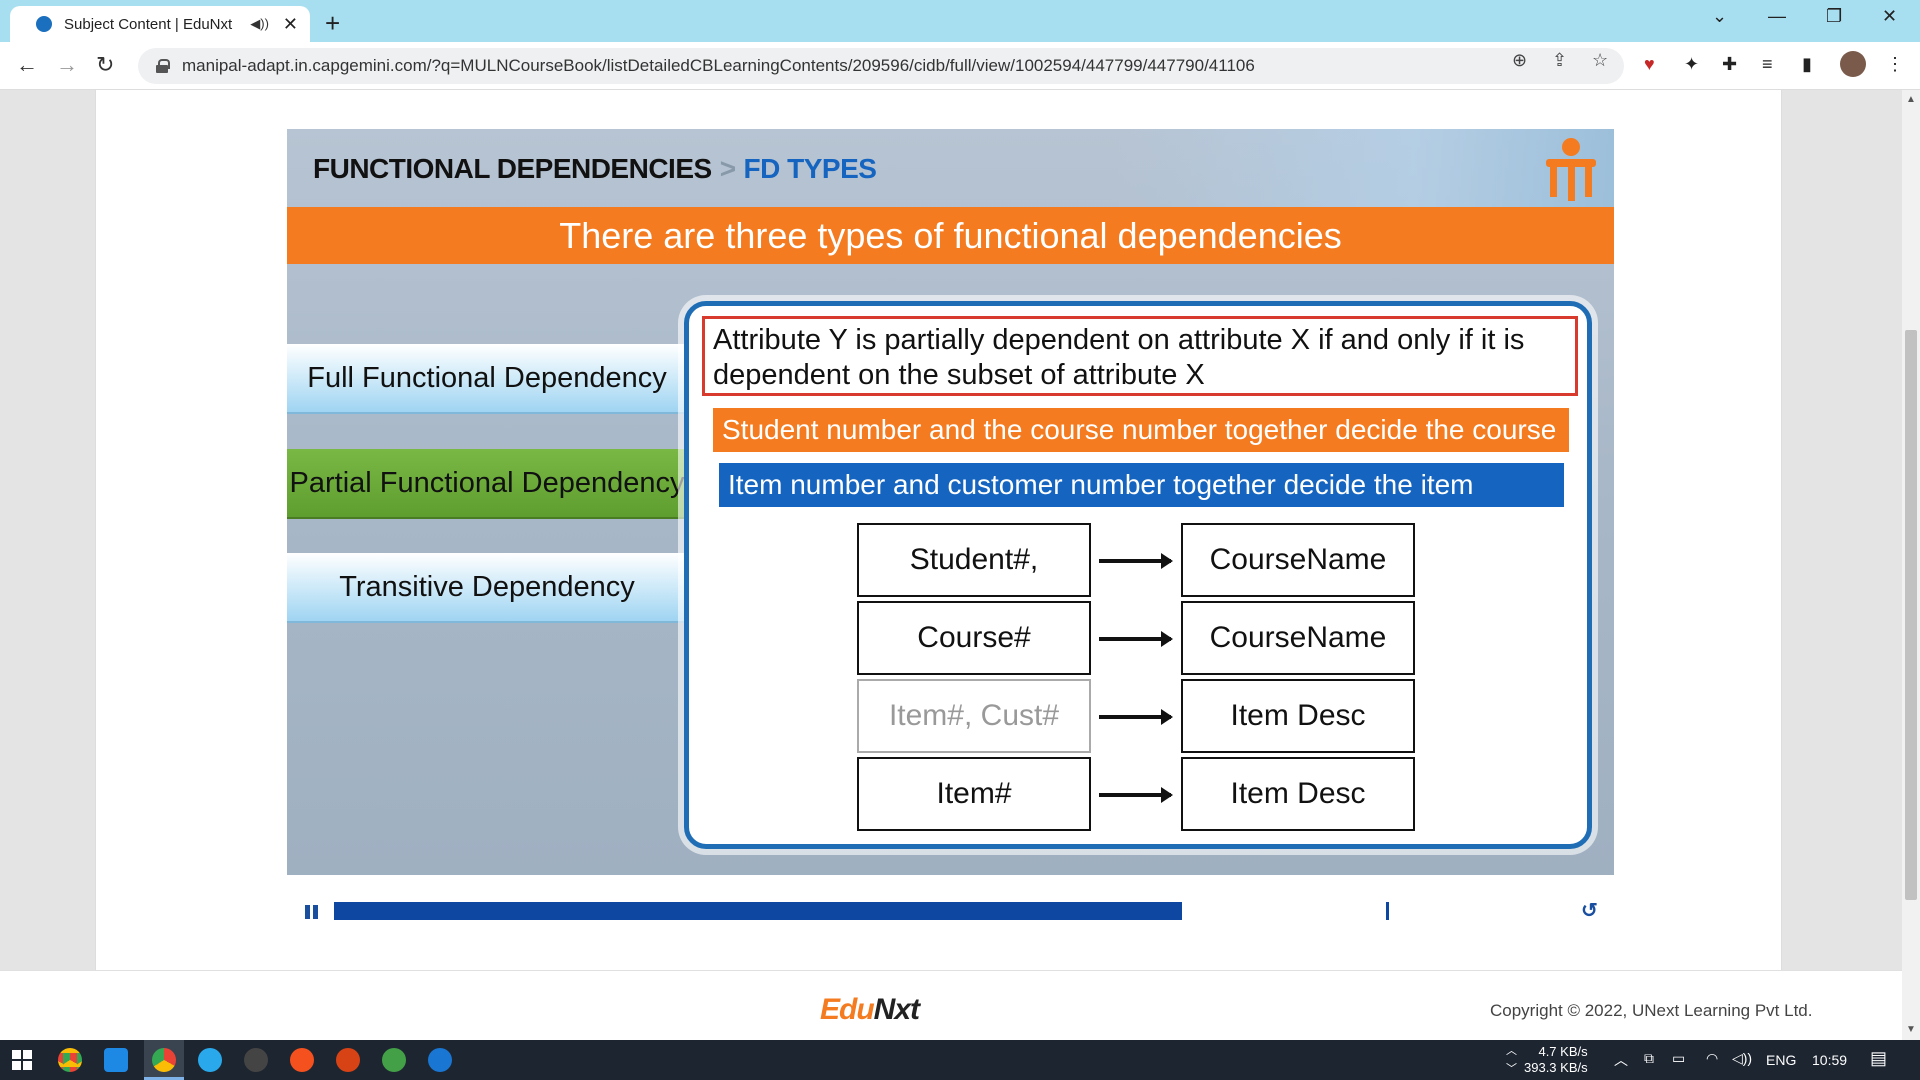 The image size is (1920, 1080). What do you see at coordinates (487, 378) in the screenshot?
I see `fd-type-full: Full Functional Dependency` at bounding box center [487, 378].